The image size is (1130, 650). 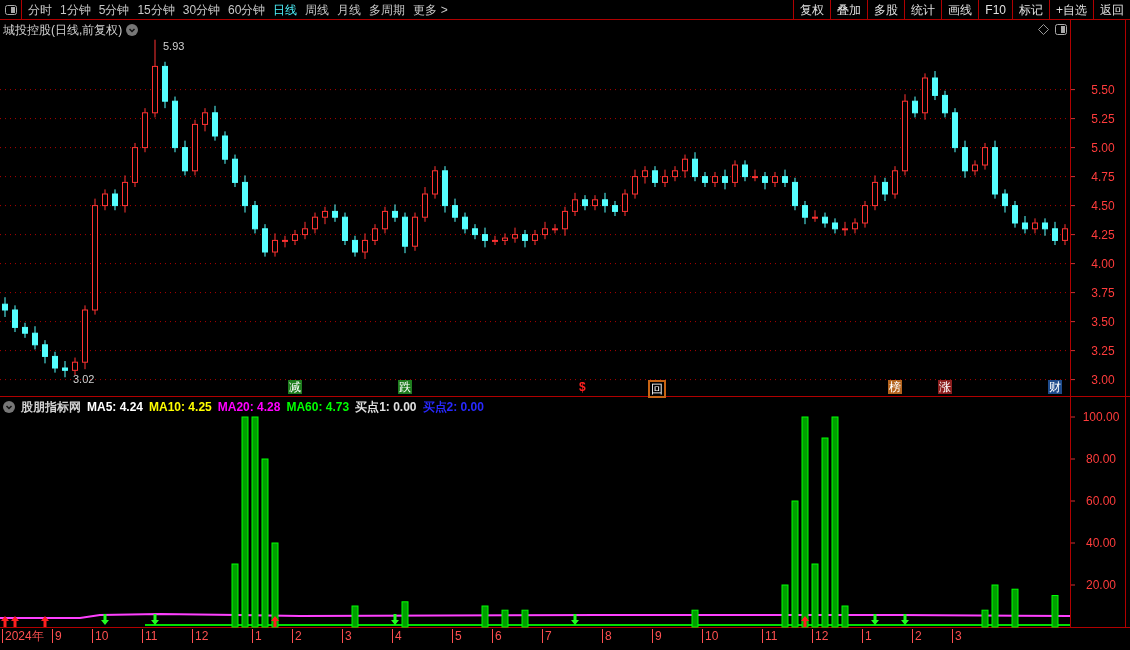 I want to click on axis-label: 4.50, so click(x=1103, y=205).